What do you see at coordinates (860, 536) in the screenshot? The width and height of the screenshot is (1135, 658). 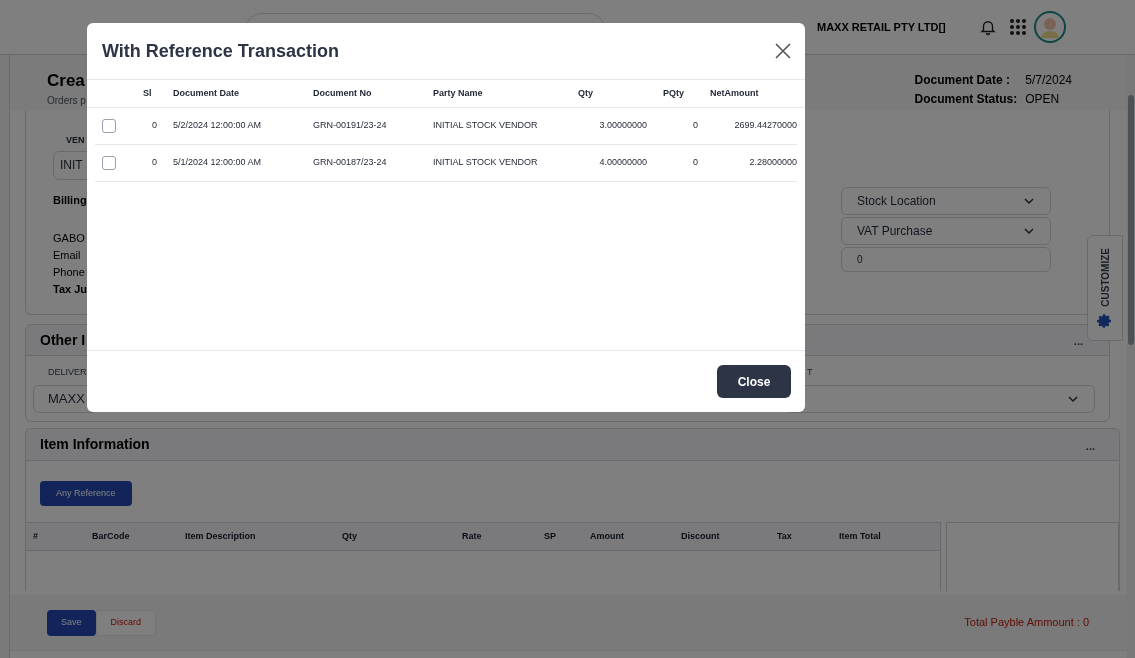 I see `column-header: Item Total` at bounding box center [860, 536].